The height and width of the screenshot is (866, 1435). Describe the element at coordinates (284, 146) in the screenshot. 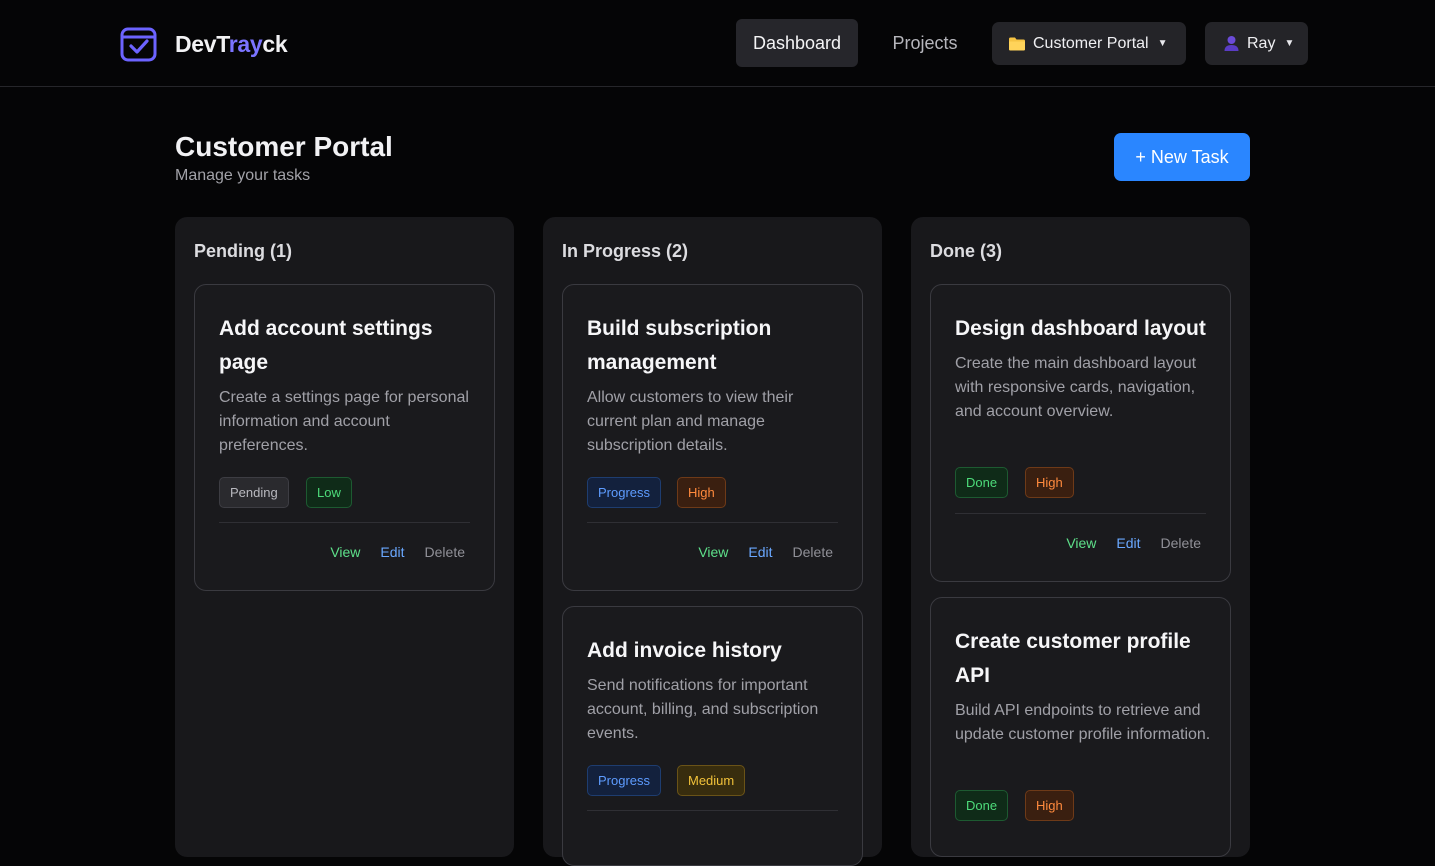

I see `page-title: Customer Portal` at that location.